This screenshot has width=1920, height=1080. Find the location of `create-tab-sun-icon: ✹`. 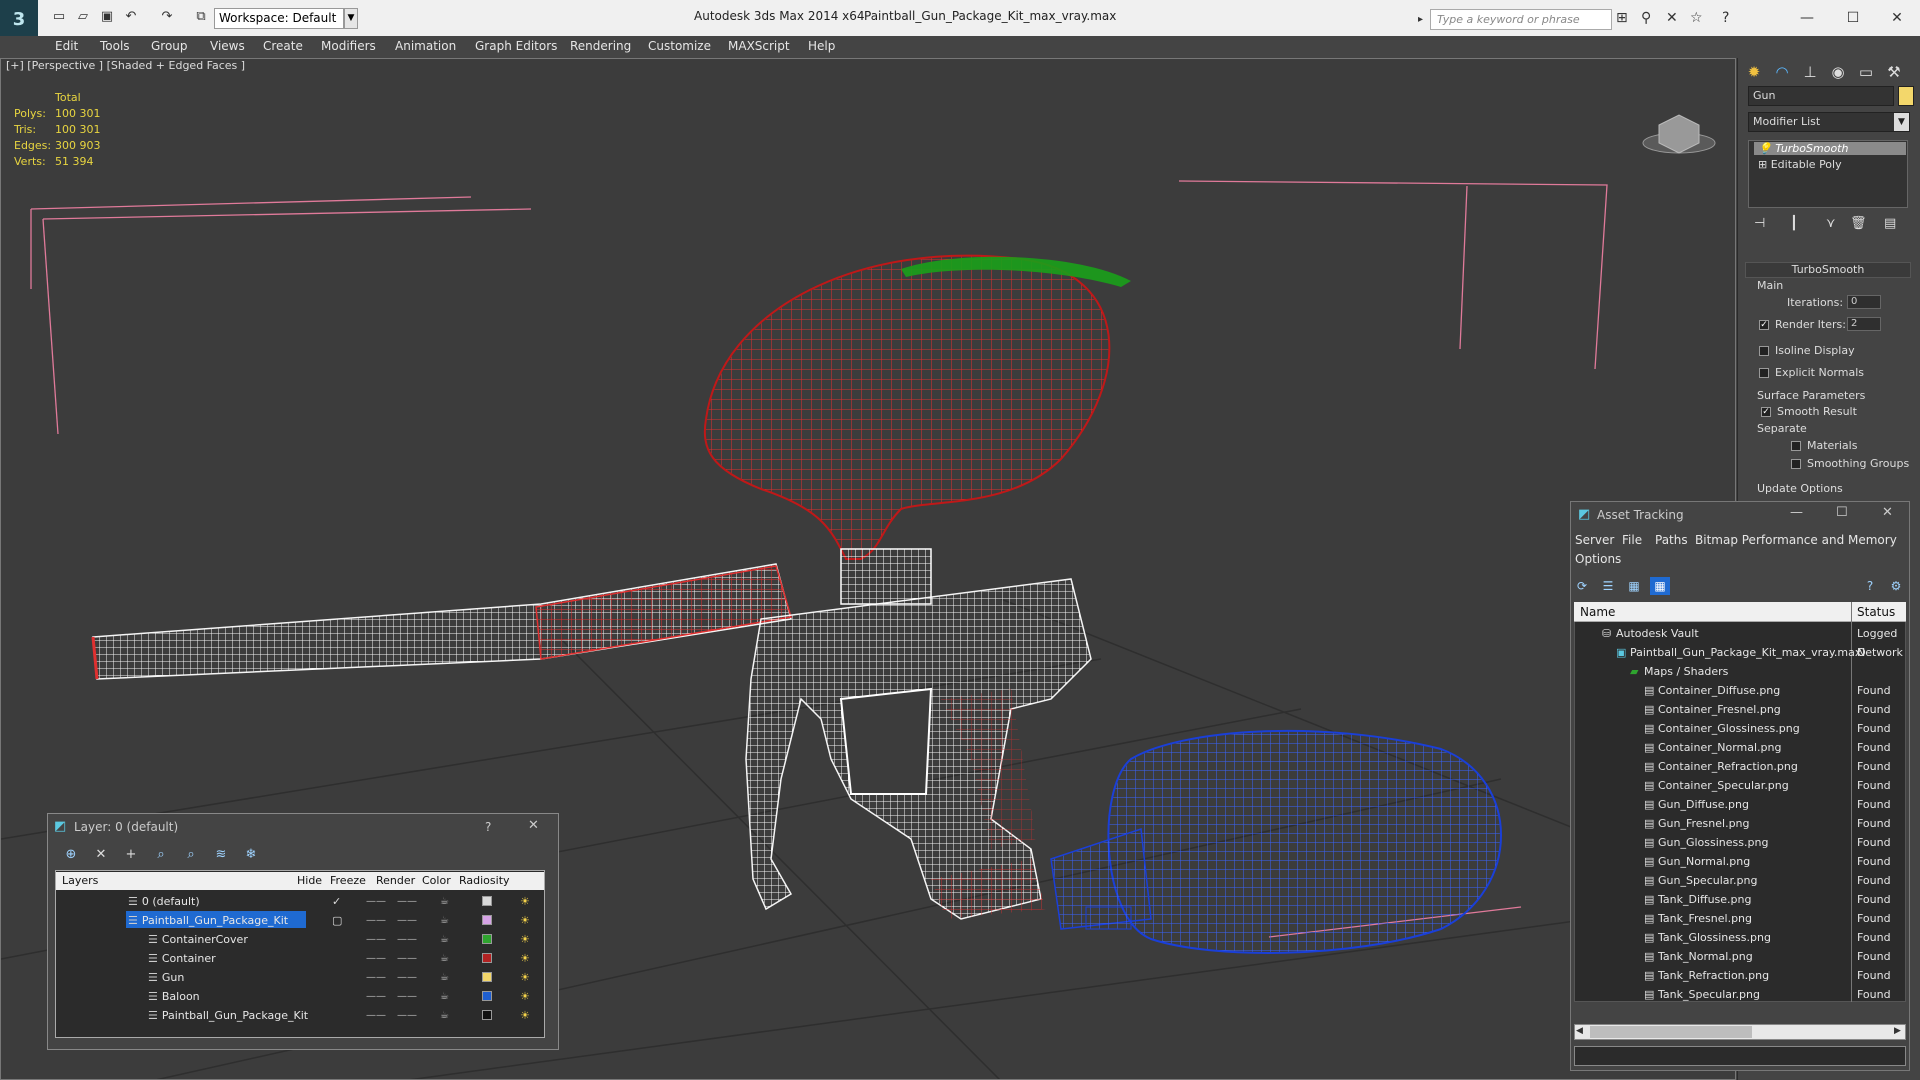

create-tab-sun-icon: ✹ is located at coordinates (1754, 72).